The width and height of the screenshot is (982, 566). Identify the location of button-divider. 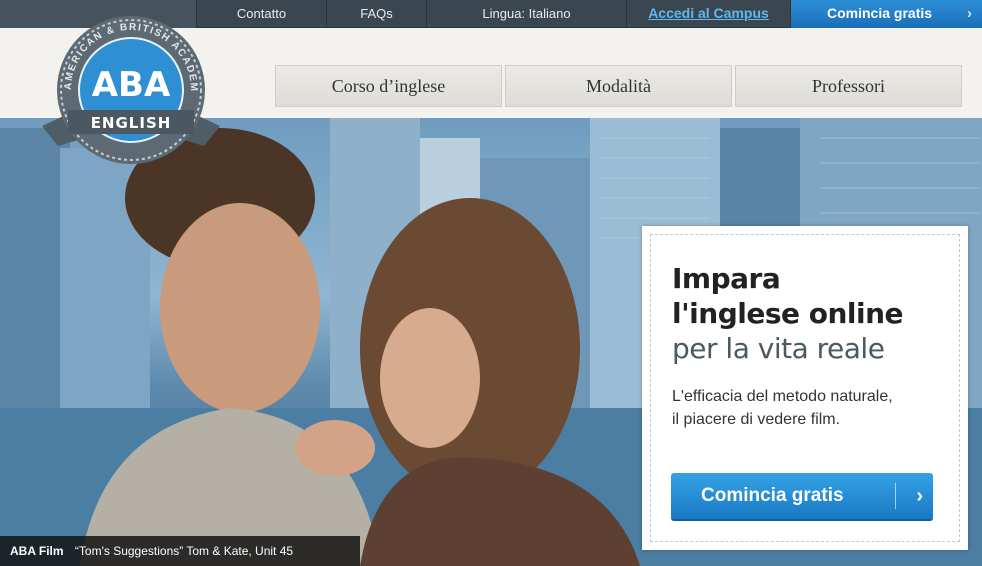
(895, 496).